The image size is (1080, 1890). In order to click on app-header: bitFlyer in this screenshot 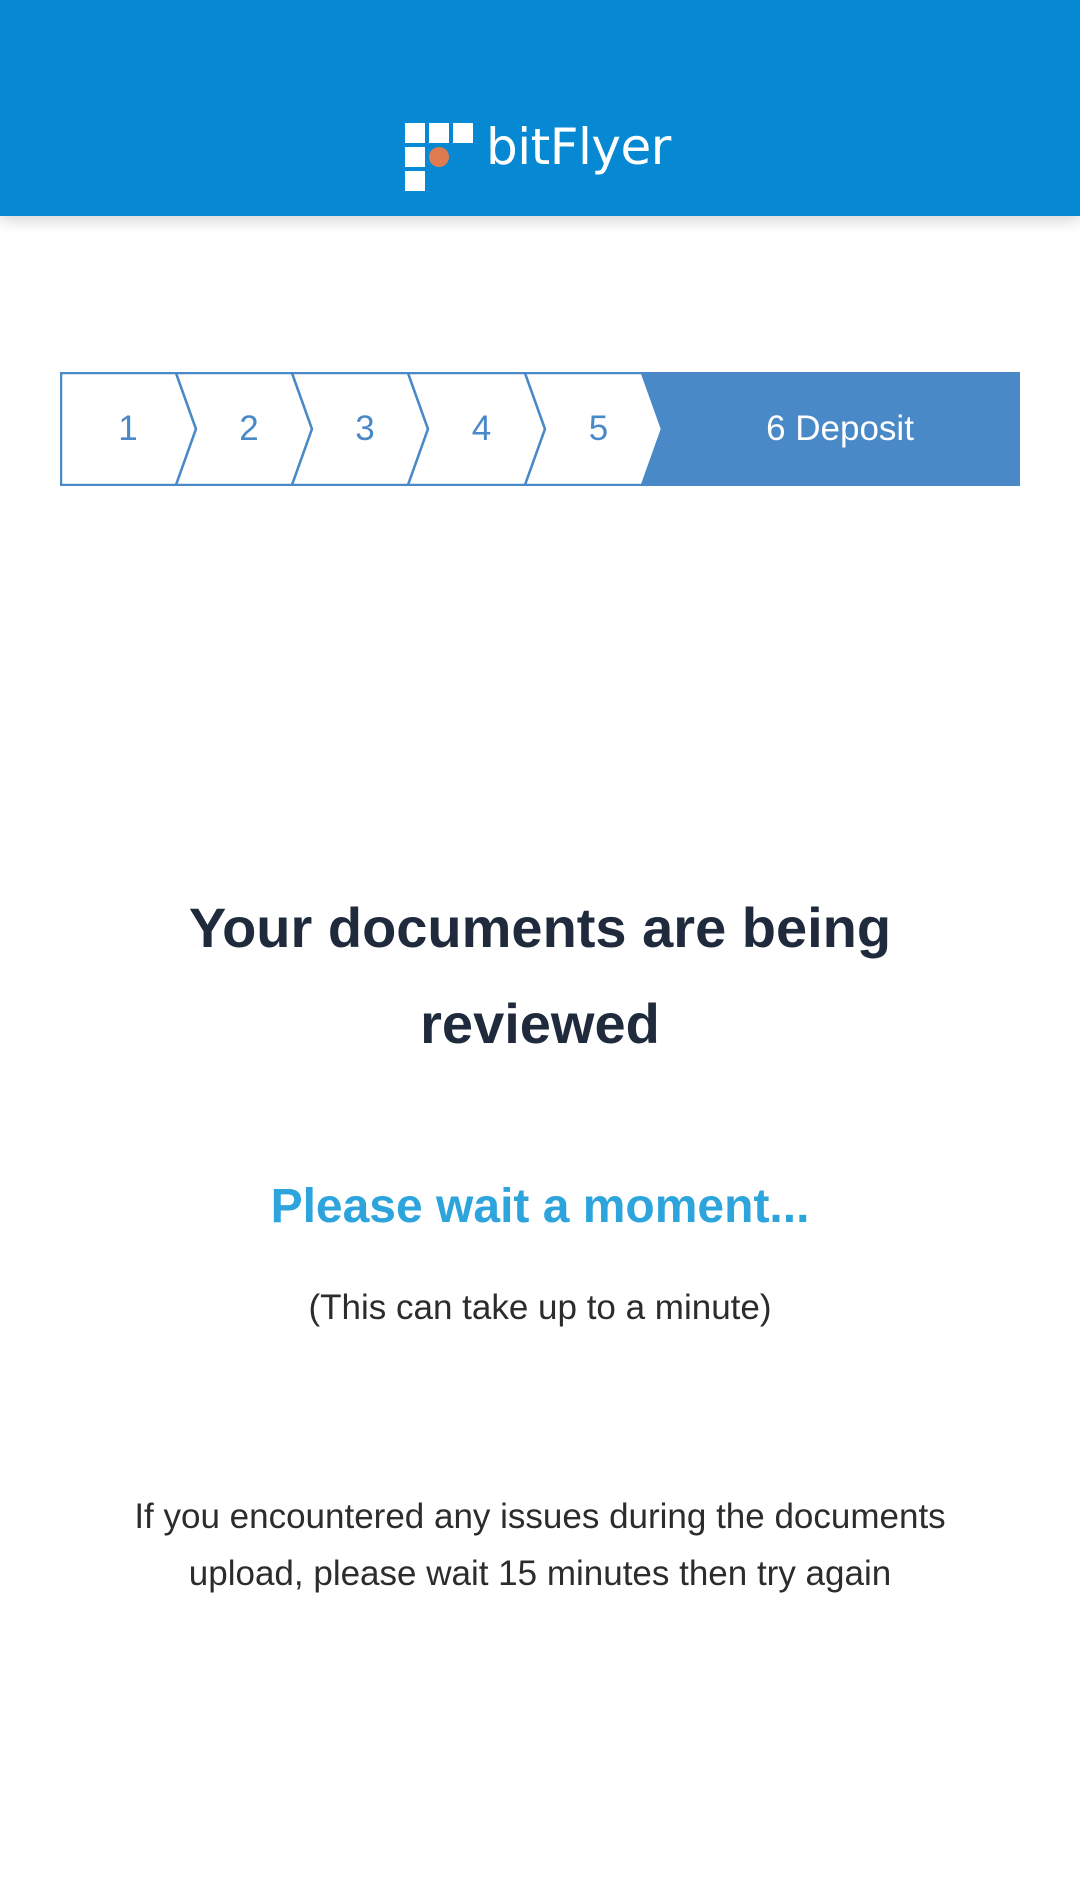, I will do `click(540, 108)`.